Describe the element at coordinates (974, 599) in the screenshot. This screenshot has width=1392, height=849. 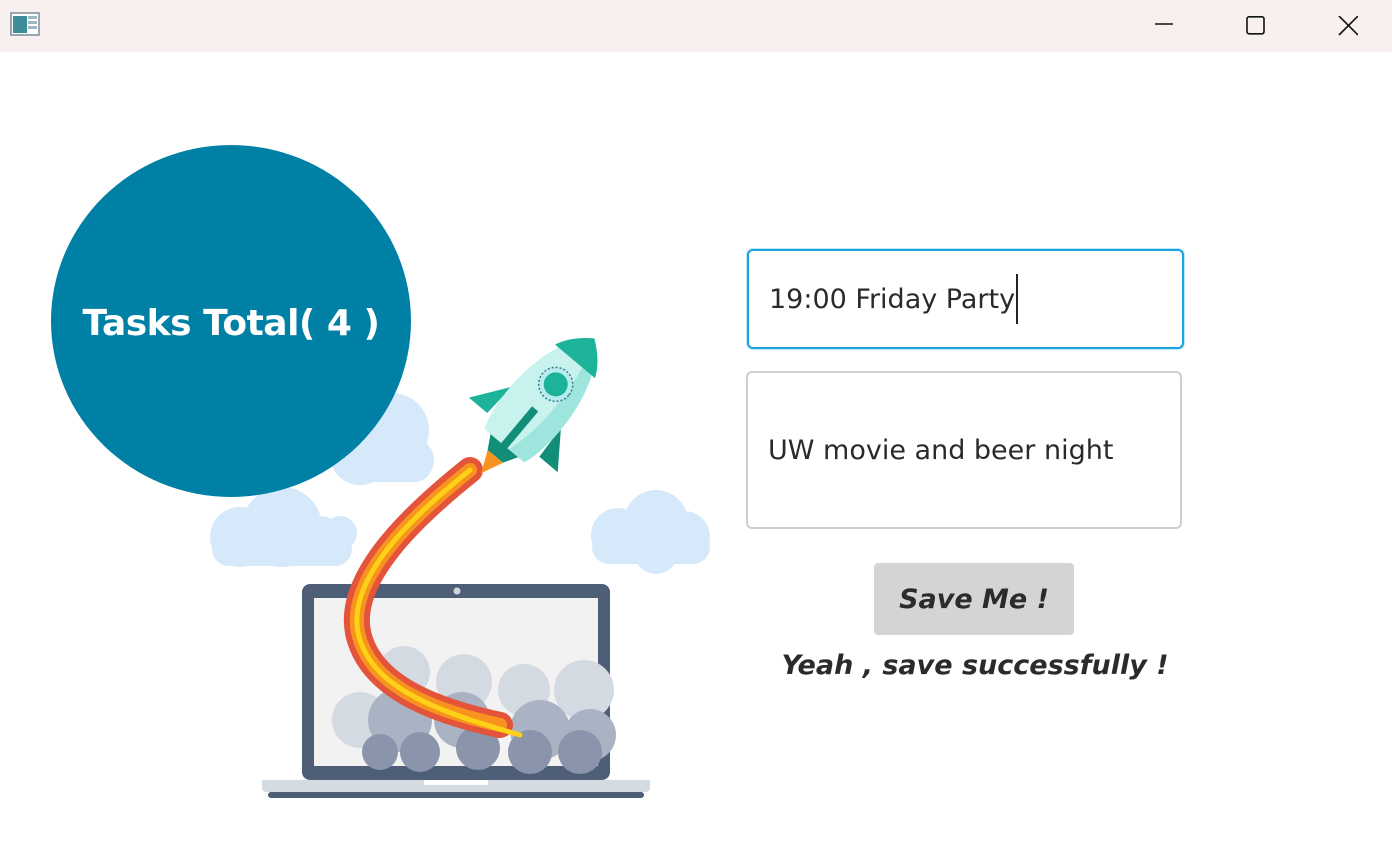
I see `save-button: Save Me !` at that location.